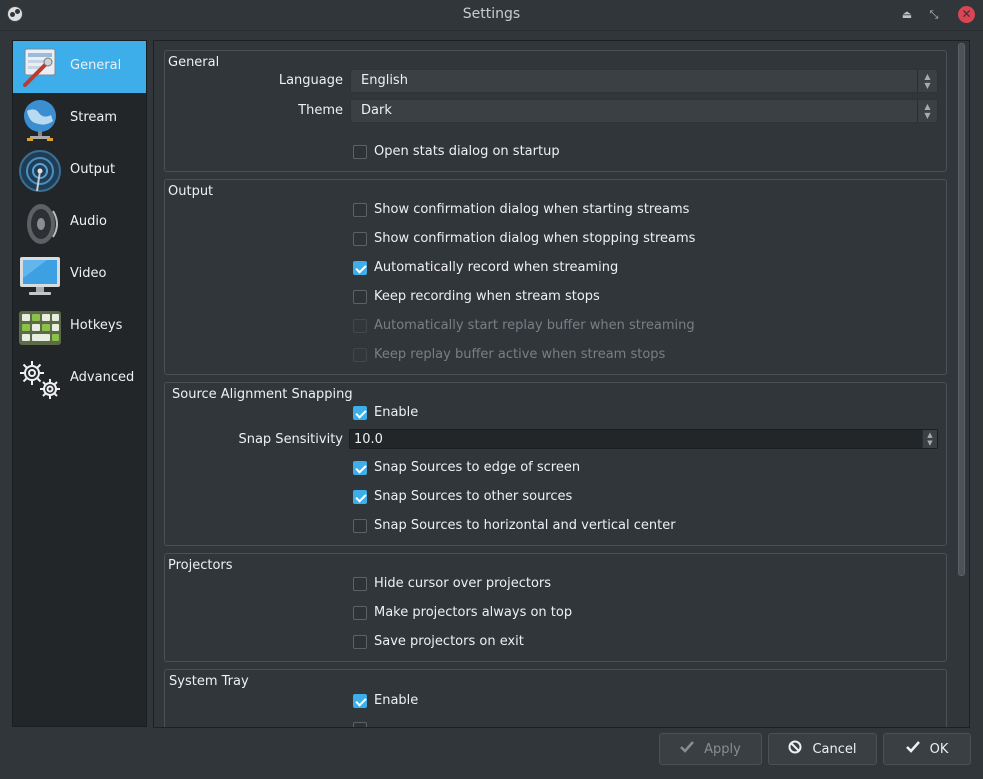 The height and width of the screenshot is (779, 983). Describe the element at coordinates (360, 526) in the screenshot. I see `snap-center-checkbox` at that location.